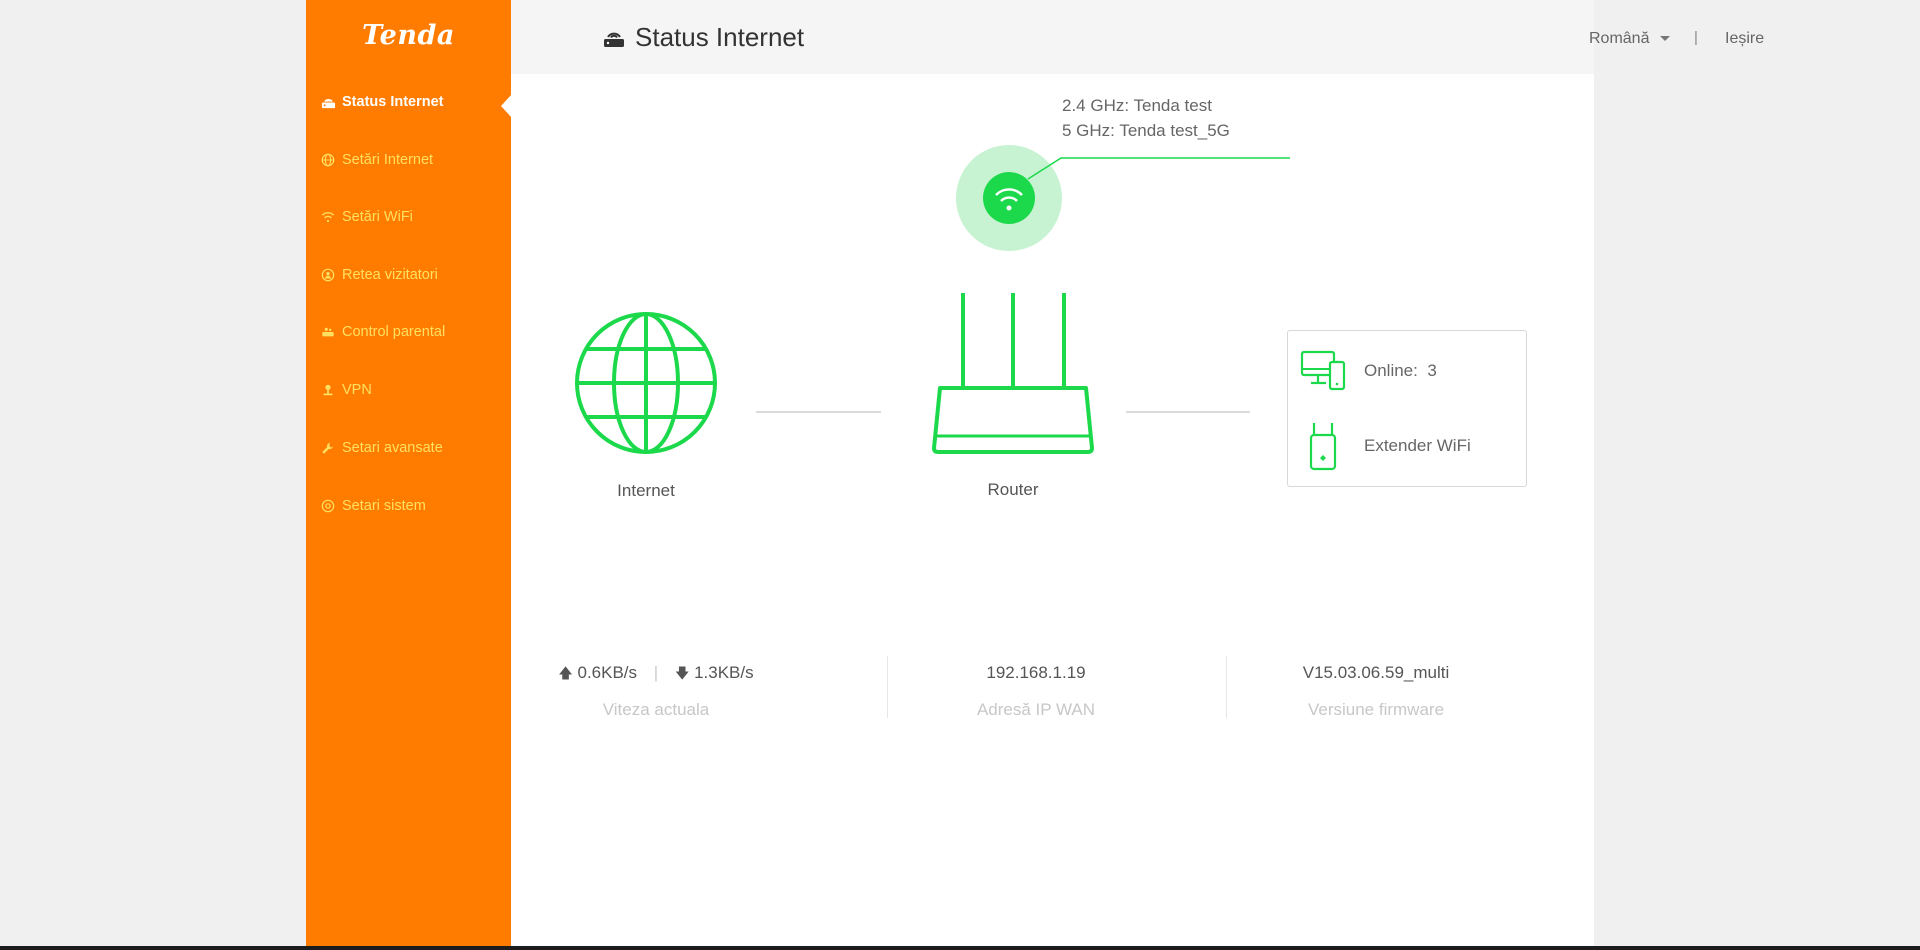 The height and width of the screenshot is (950, 1920). What do you see at coordinates (1619, 38) in the screenshot?
I see `language-label: Română` at bounding box center [1619, 38].